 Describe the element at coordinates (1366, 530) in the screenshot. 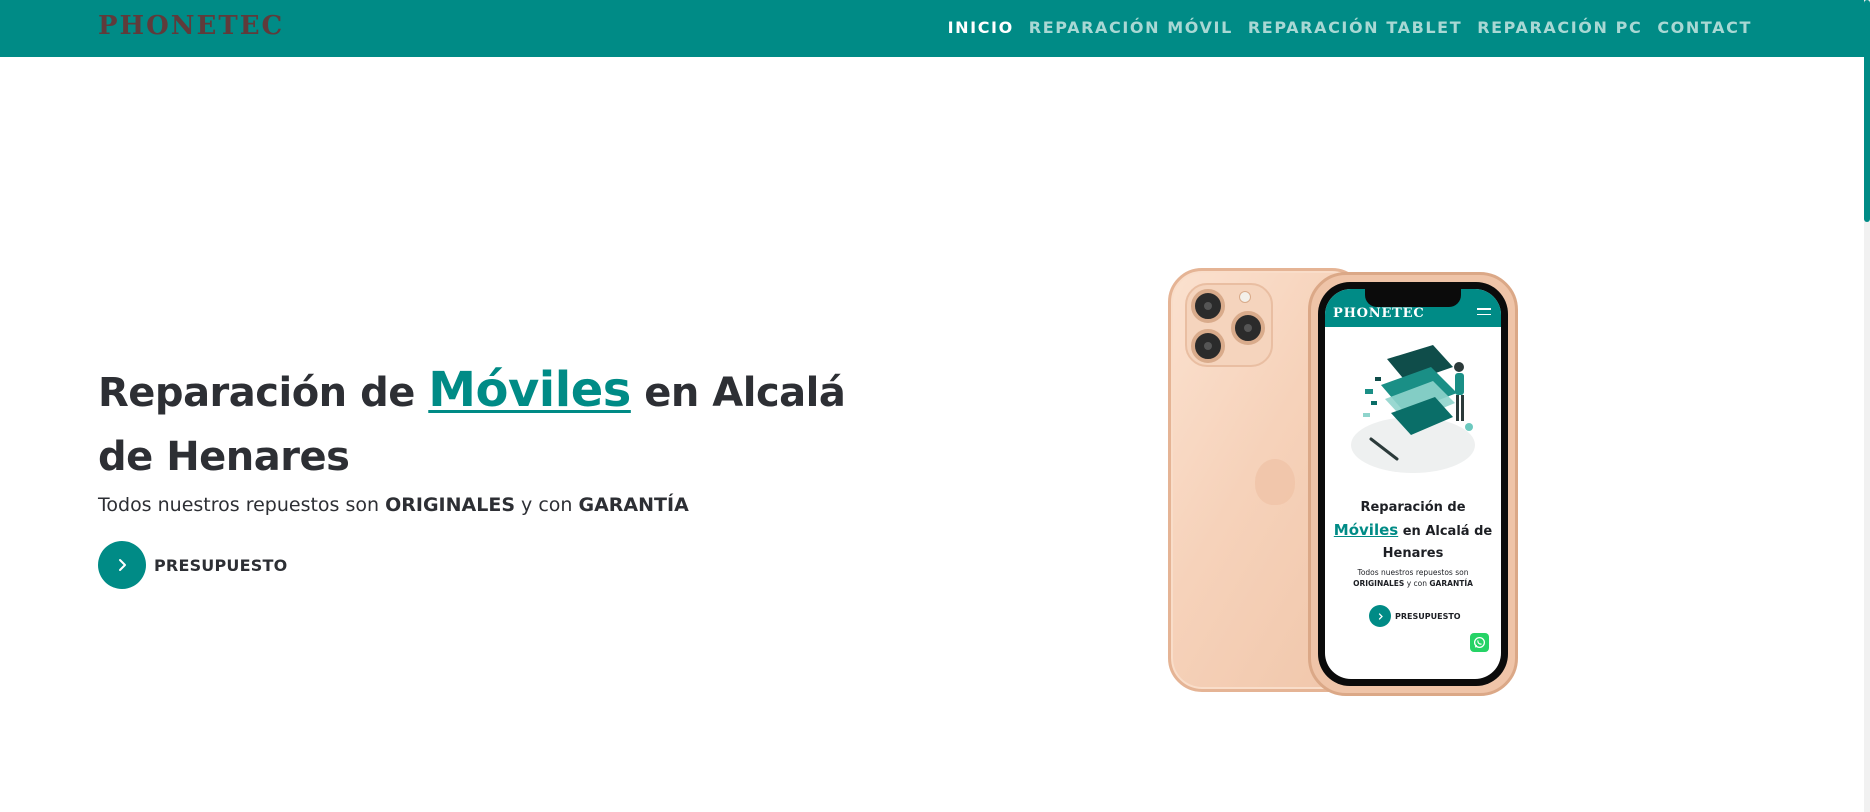

I see `screen-title-highlight: Móviles` at that location.